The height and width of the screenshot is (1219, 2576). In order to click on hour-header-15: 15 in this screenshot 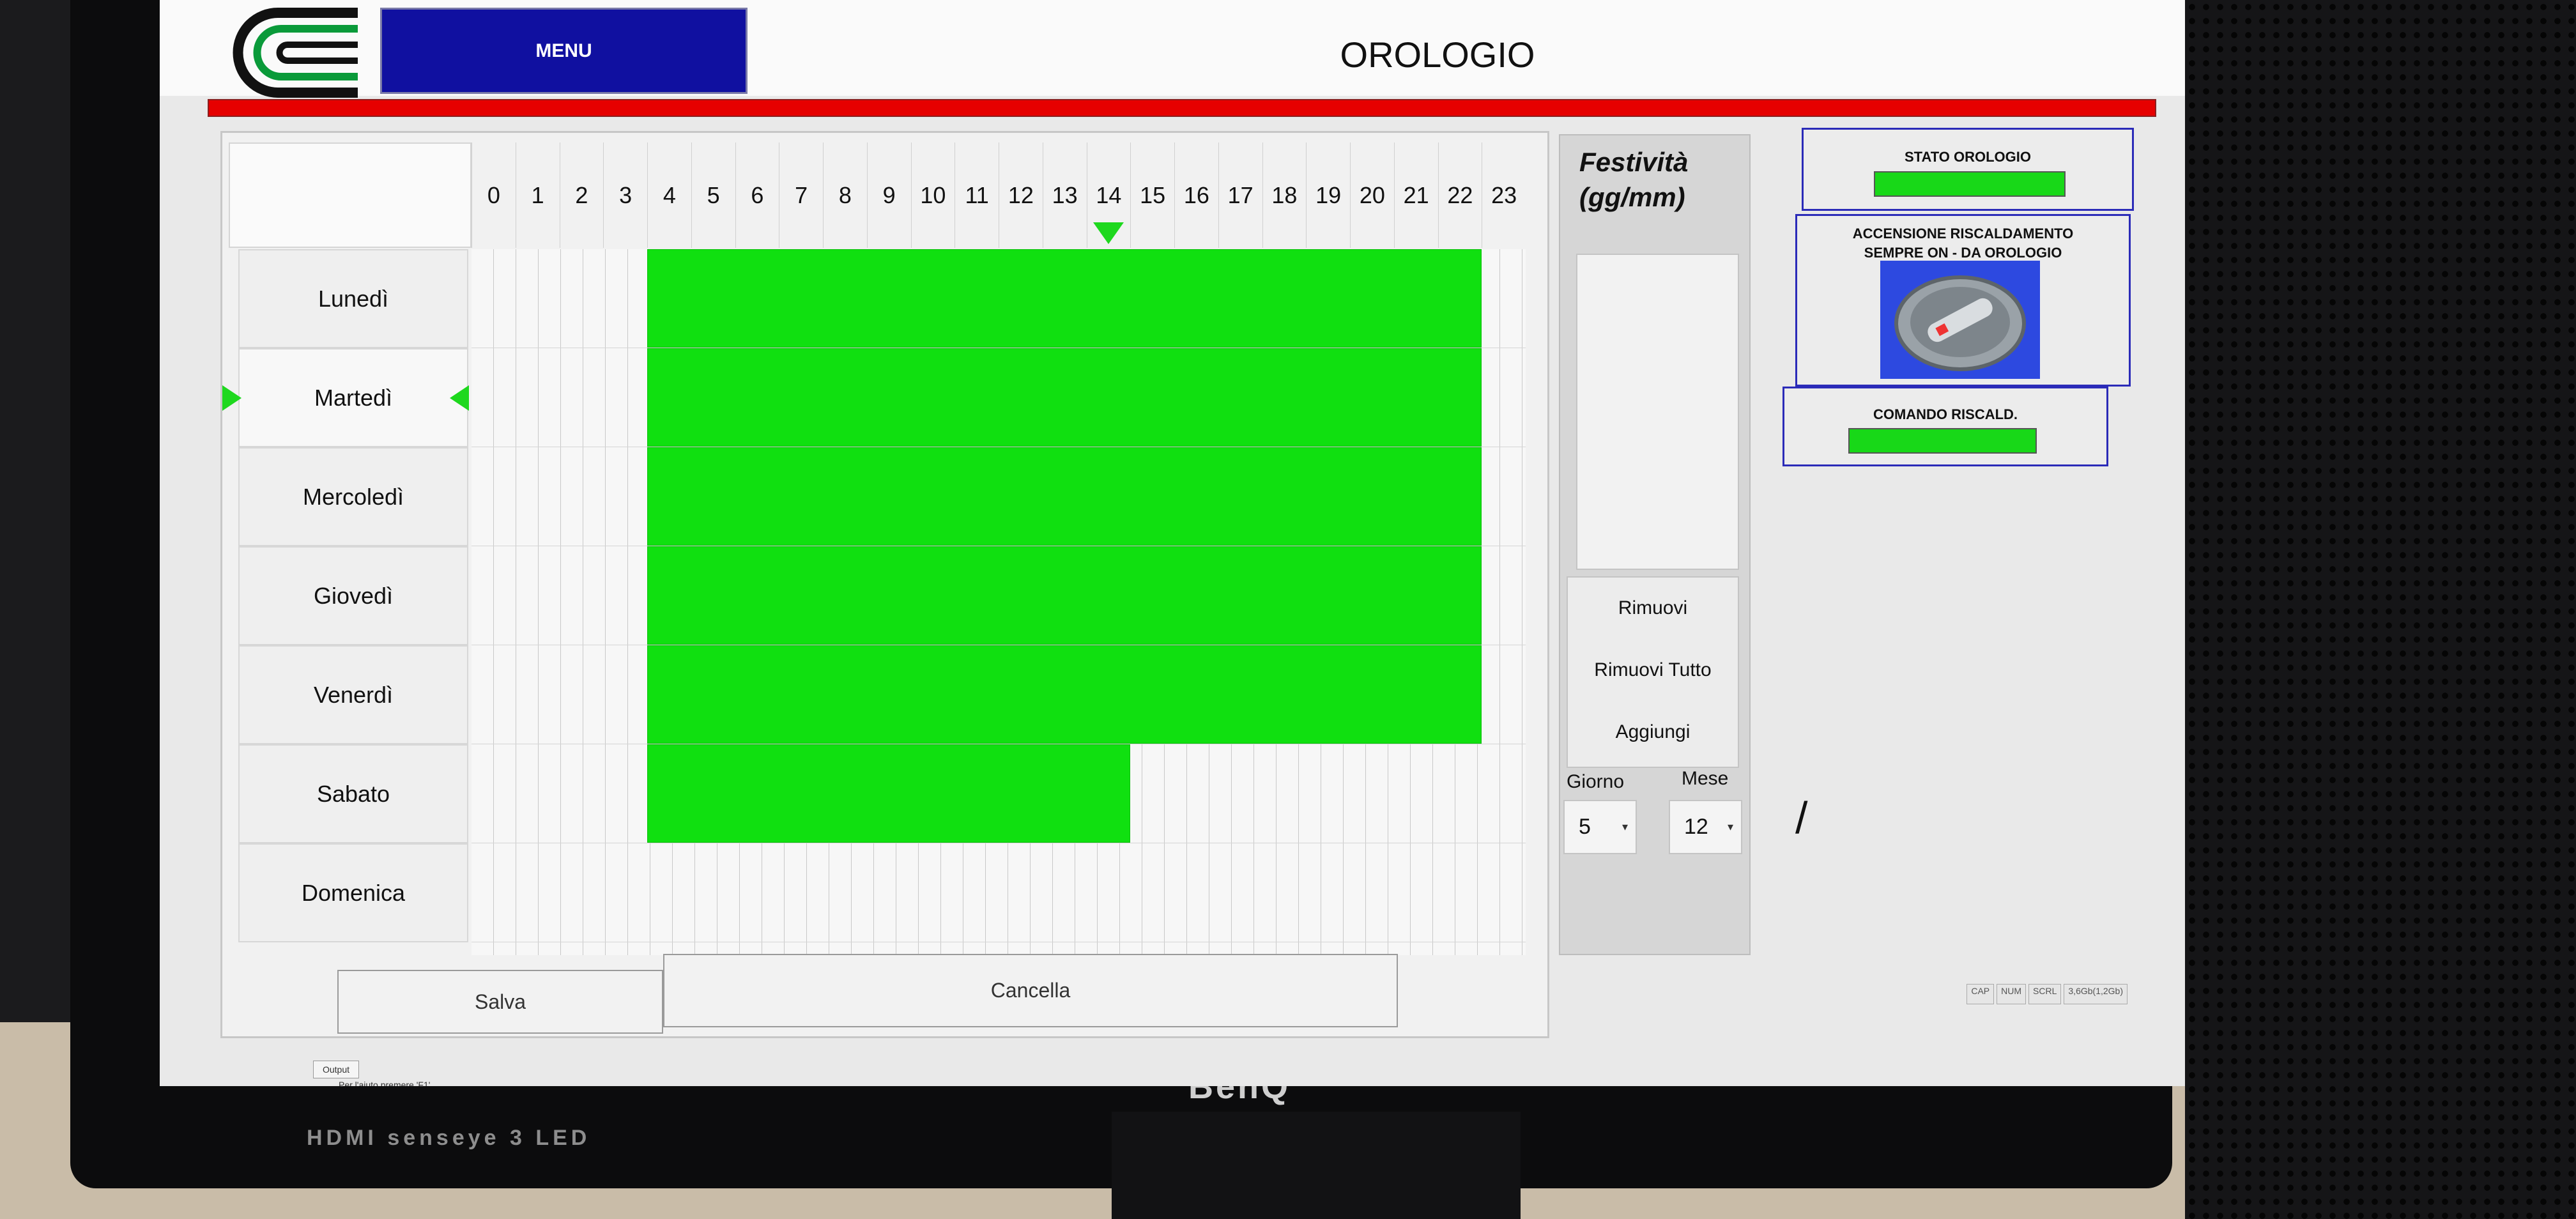, I will do `click(1152, 195)`.